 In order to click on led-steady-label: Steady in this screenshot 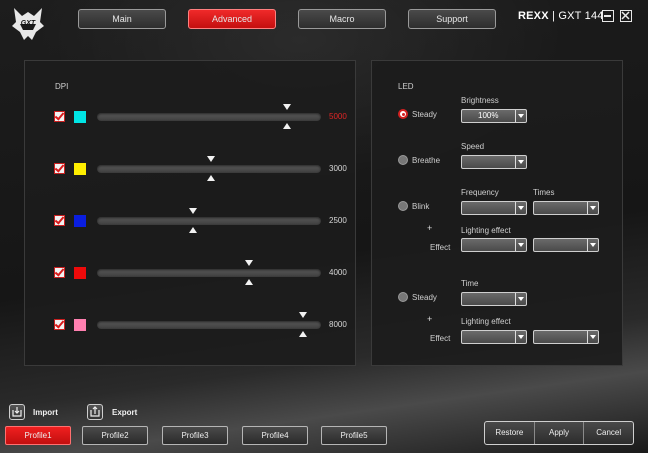, I will do `click(424, 114)`.